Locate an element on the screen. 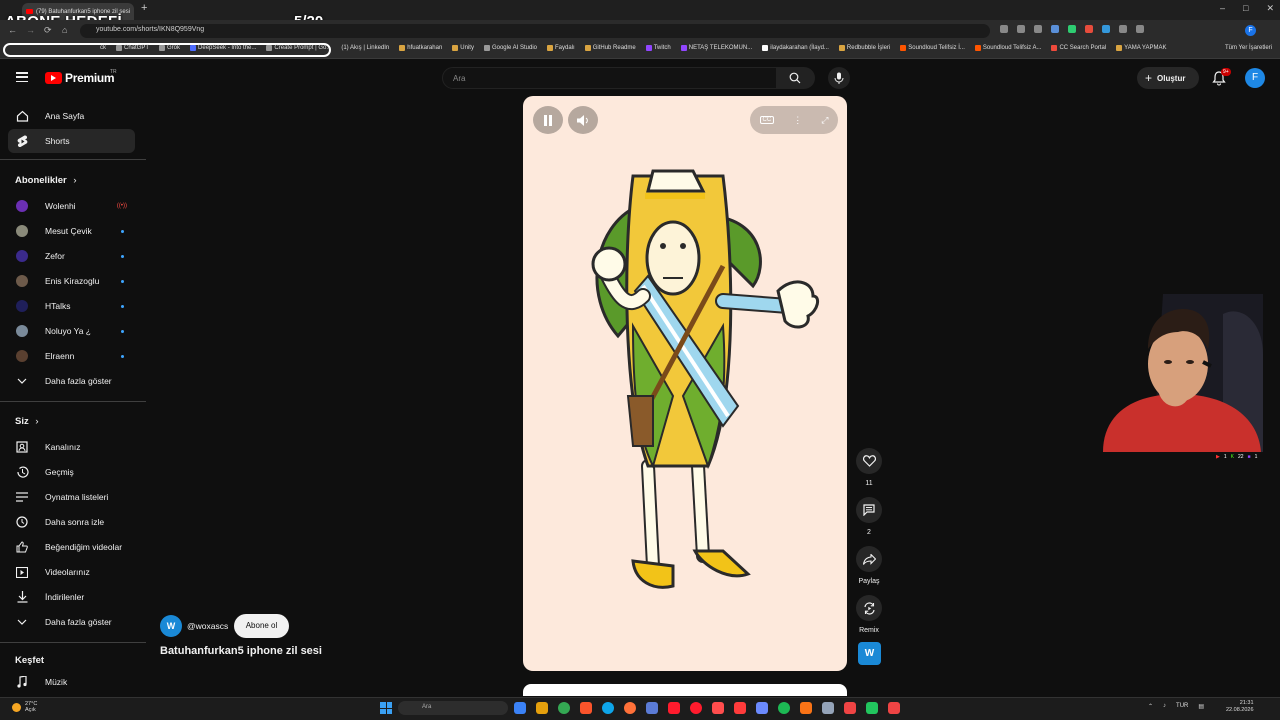 This screenshot has height=720, width=1280. bookmark-item: Unity is located at coordinates (463, 48).